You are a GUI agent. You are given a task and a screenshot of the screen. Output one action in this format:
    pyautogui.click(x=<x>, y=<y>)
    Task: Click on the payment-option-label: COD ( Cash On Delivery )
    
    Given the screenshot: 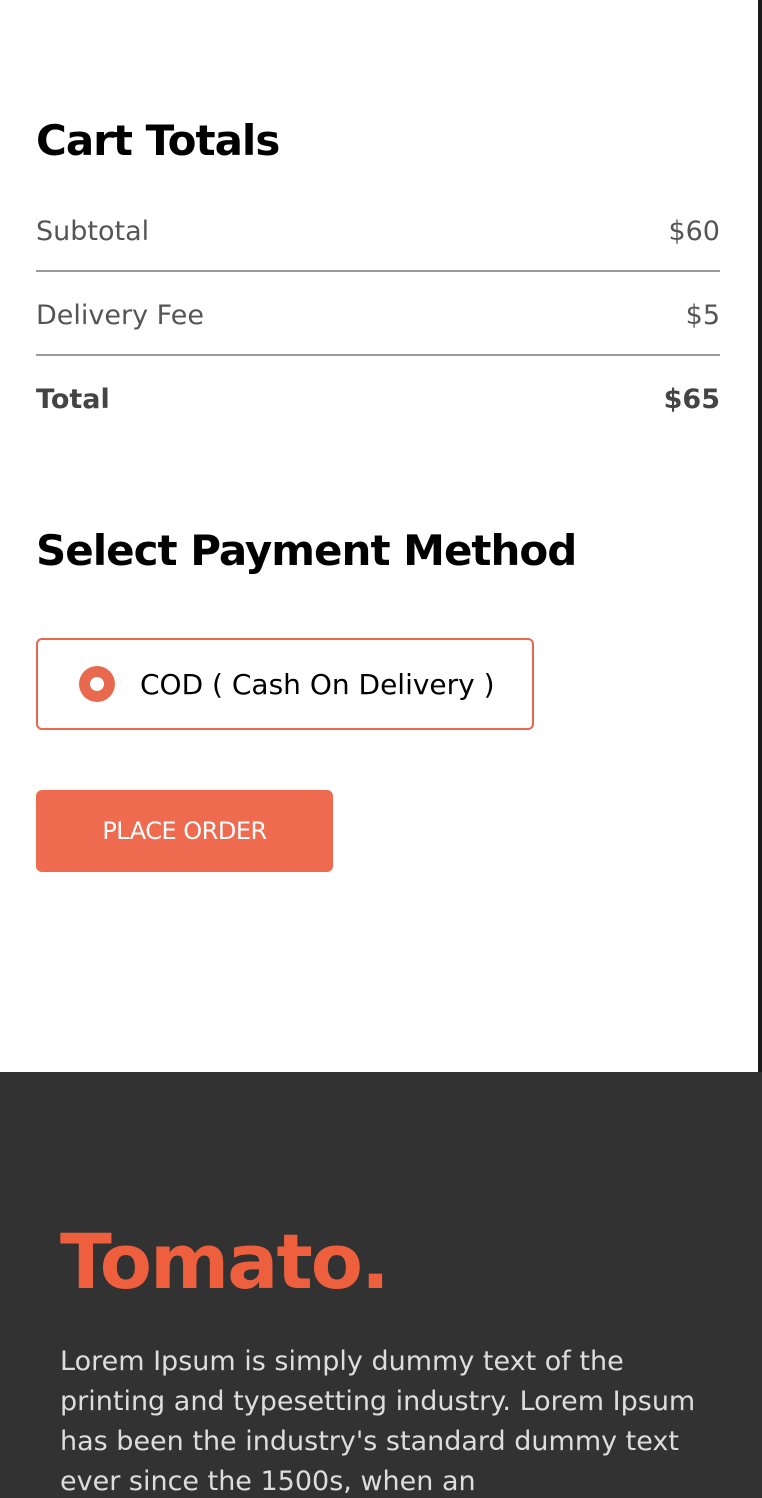 What is the action you would take?
    pyautogui.click(x=317, y=684)
    